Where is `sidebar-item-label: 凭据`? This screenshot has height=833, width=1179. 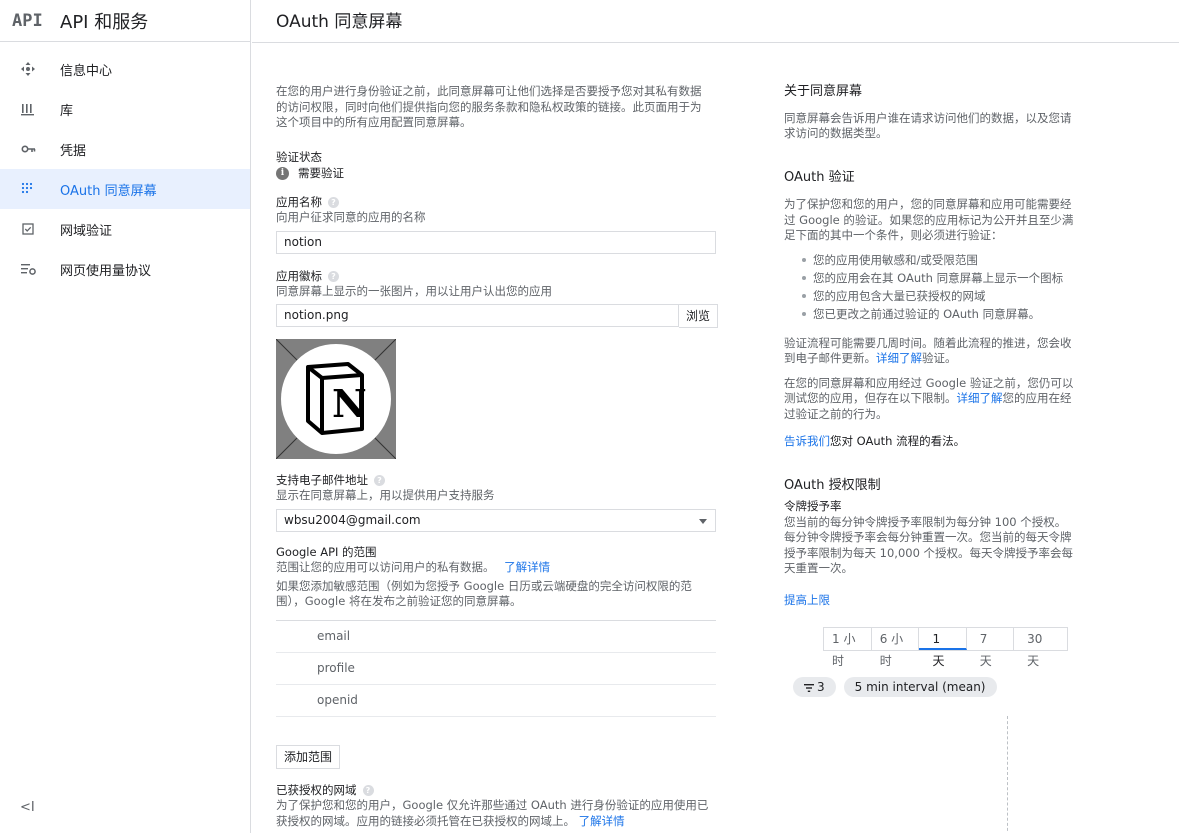 sidebar-item-label: 凭据 is located at coordinates (73, 151).